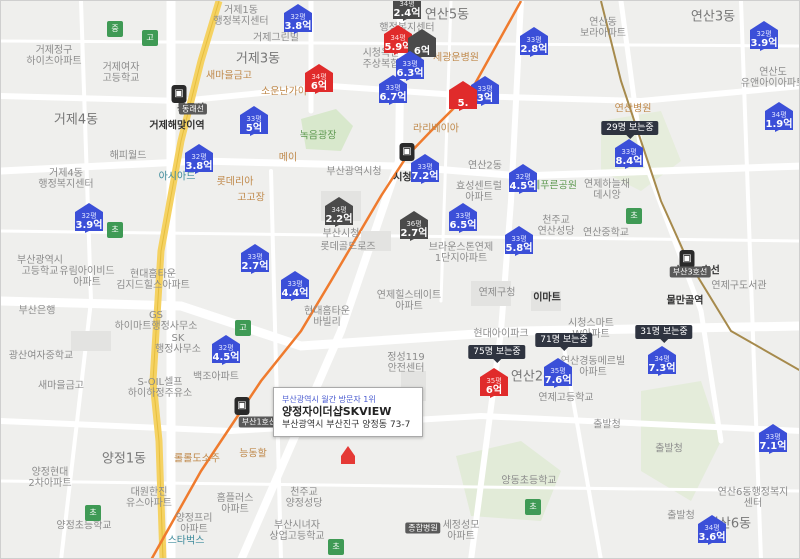 Image resolution: width=800 pixels, height=559 pixels. I want to click on place-label: 거제정구 하이츠아파트, so click(54, 56).